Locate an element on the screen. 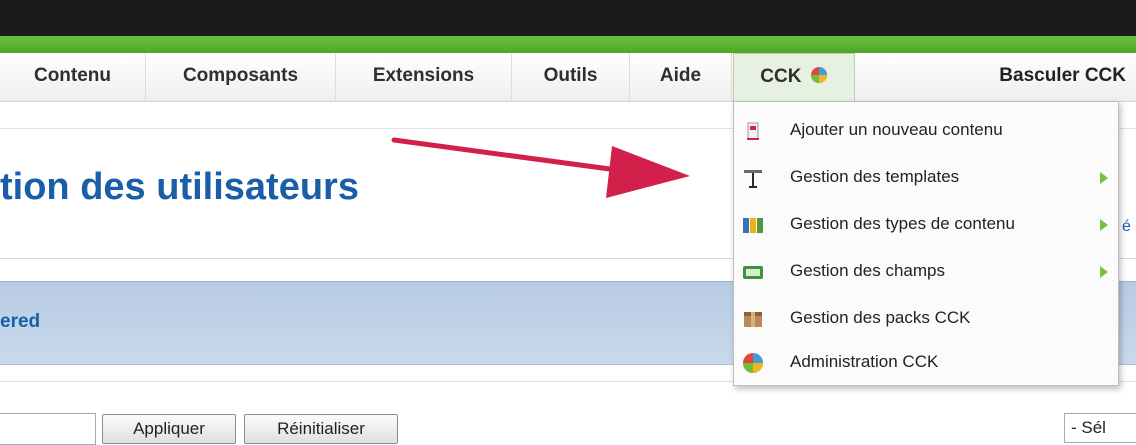 This screenshot has height=445, width=1136. menu-item-composants: Composants is located at coordinates (241, 77).